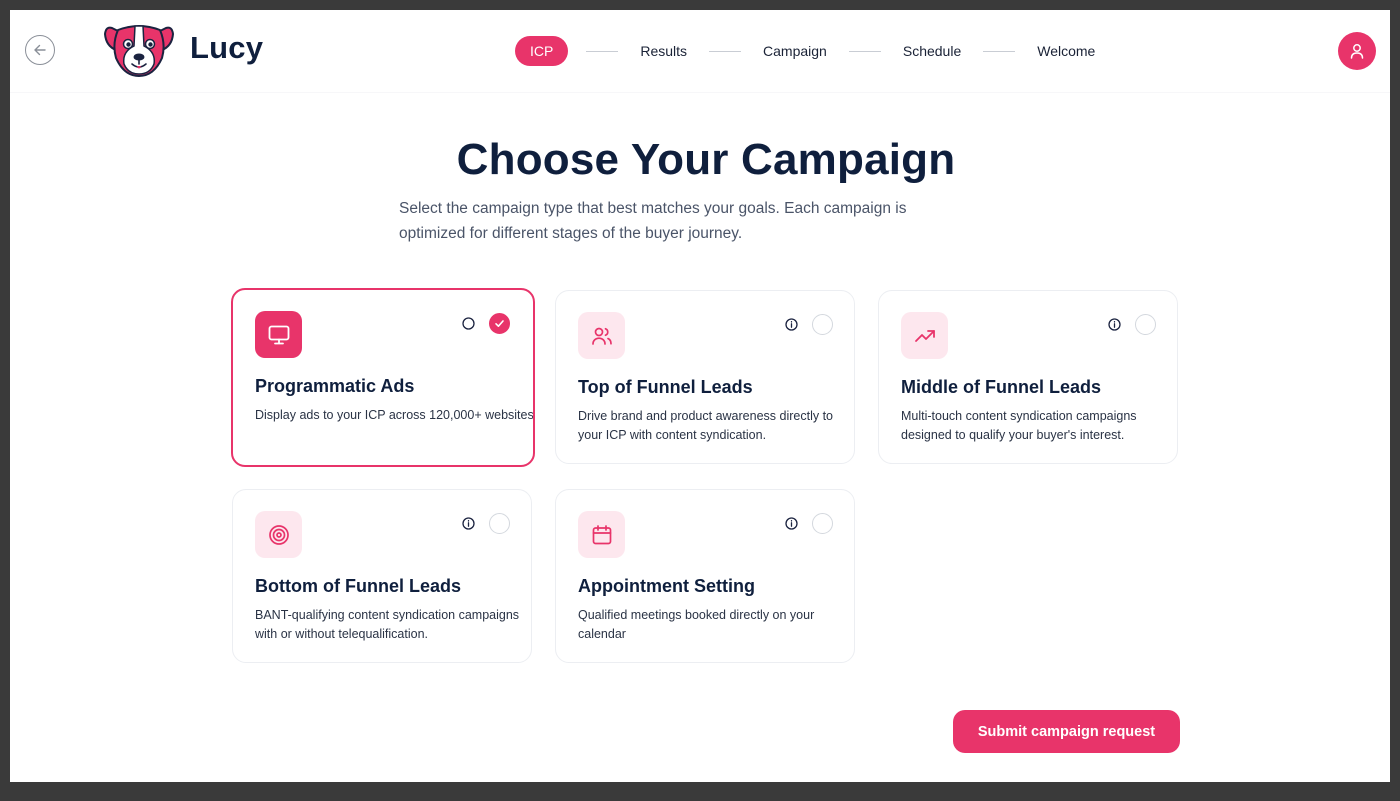 This screenshot has height=801, width=1400. What do you see at coordinates (1001, 387) in the screenshot?
I see `card-title: Middle of Funnel Leads` at bounding box center [1001, 387].